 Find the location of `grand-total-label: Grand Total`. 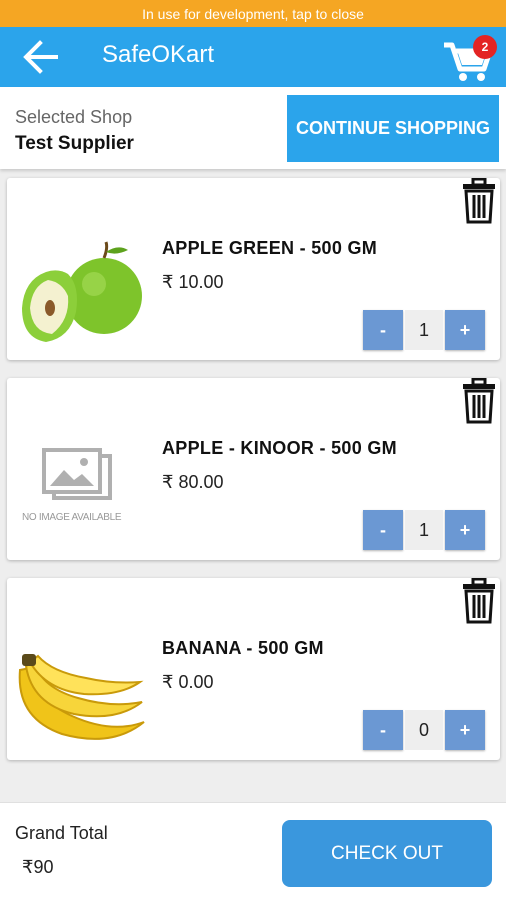

grand-total-label: Grand Total is located at coordinates (61, 833).